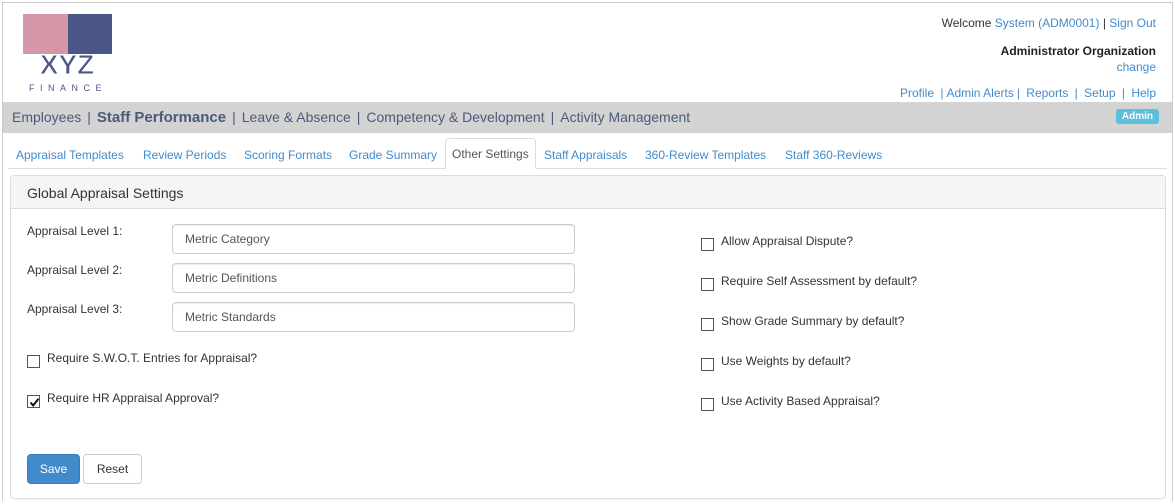 Image resolution: width=1175 pixels, height=504 pixels. I want to click on swot-entries-label: Require S.W.O.T. Entries for Appraisal?, so click(152, 358).